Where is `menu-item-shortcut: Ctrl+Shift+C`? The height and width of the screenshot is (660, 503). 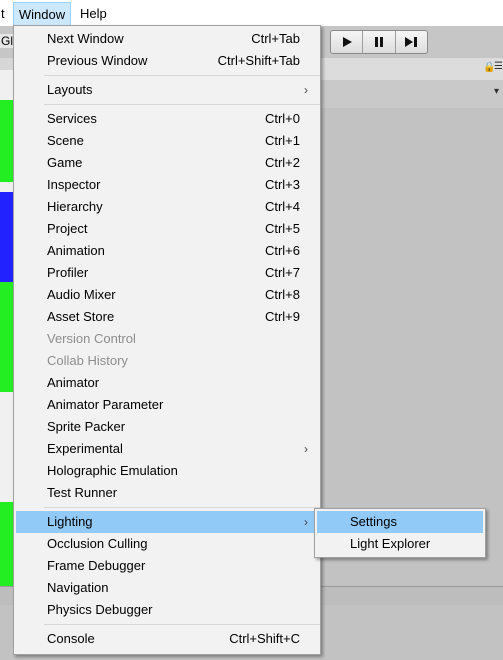 menu-item-shortcut: Ctrl+Shift+C is located at coordinates (264, 638).